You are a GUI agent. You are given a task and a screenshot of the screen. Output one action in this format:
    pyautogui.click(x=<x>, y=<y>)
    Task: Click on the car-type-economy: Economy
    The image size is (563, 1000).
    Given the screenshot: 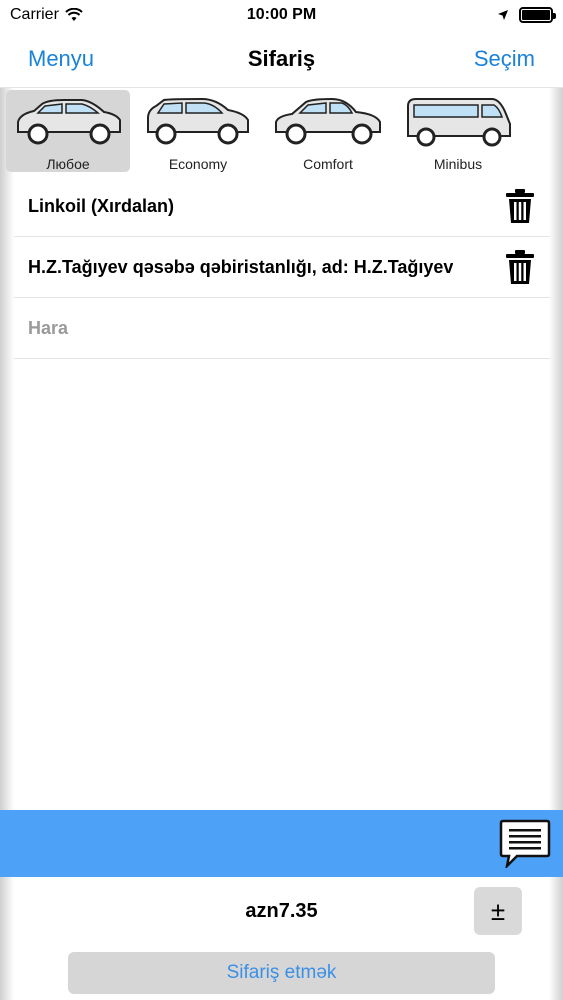 What is the action you would take?
    pyautogui.click(x=198, y=131)
    